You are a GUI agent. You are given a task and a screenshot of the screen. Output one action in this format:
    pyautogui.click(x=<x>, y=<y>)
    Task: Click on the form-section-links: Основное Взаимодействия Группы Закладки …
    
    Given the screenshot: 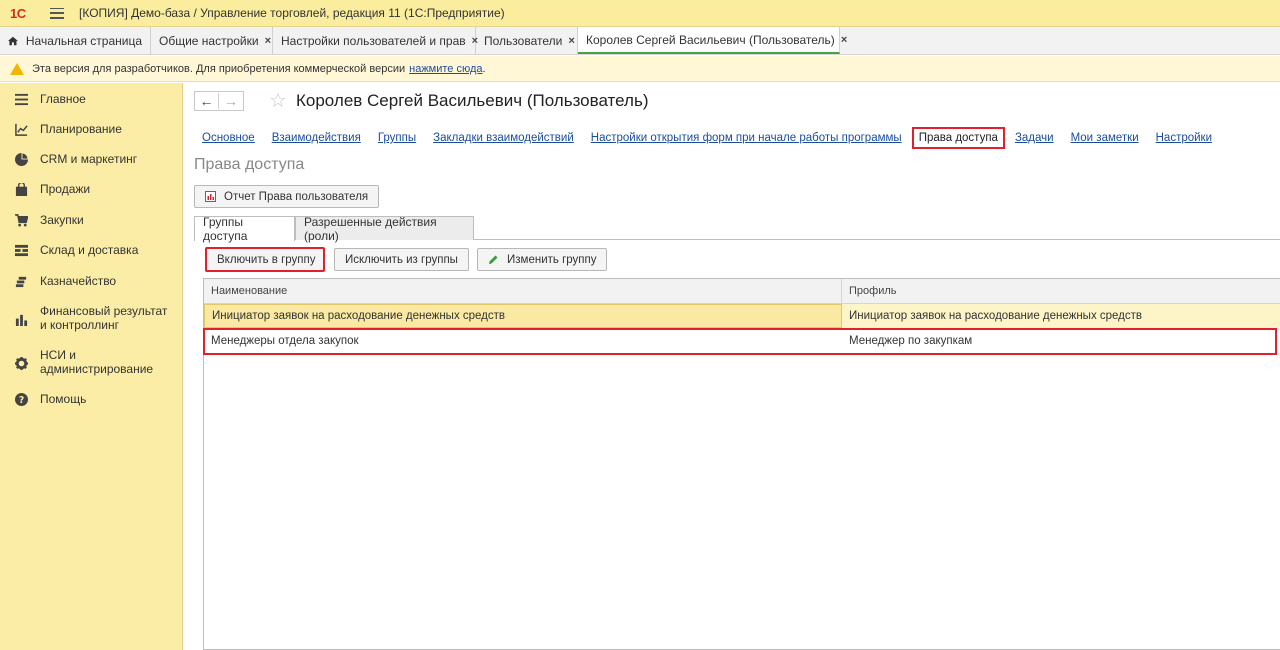 What is the action you would take?
    pyautogui.click(x=715, y=138)
    